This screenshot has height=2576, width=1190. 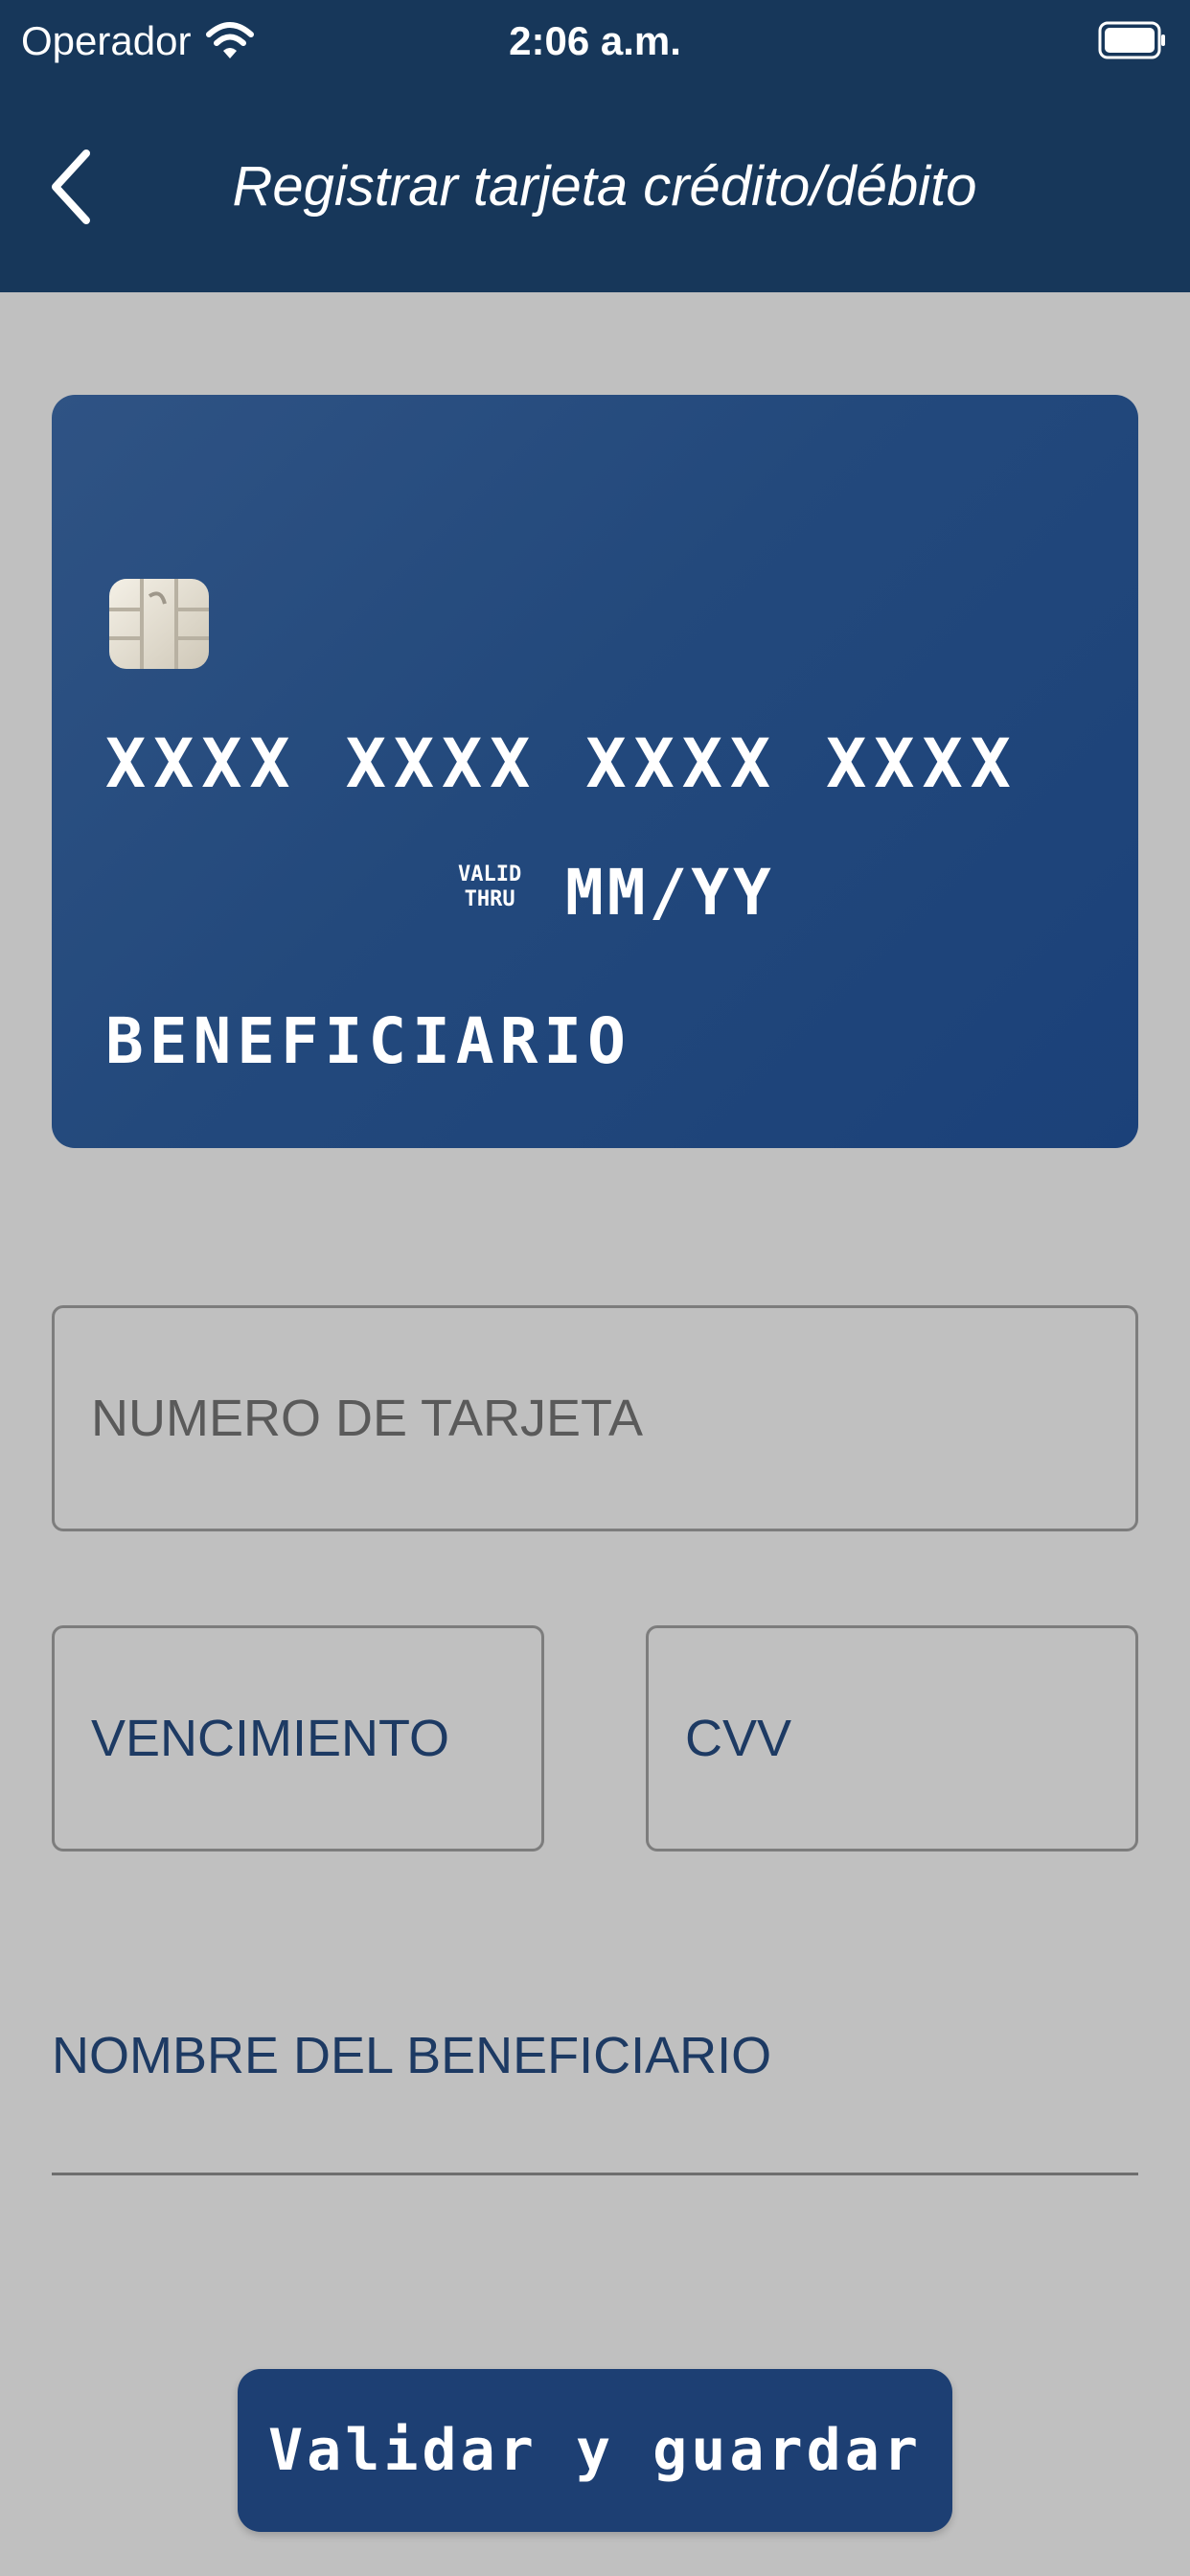 I want to click on card-chip-icon, so click(x=159, y=624).